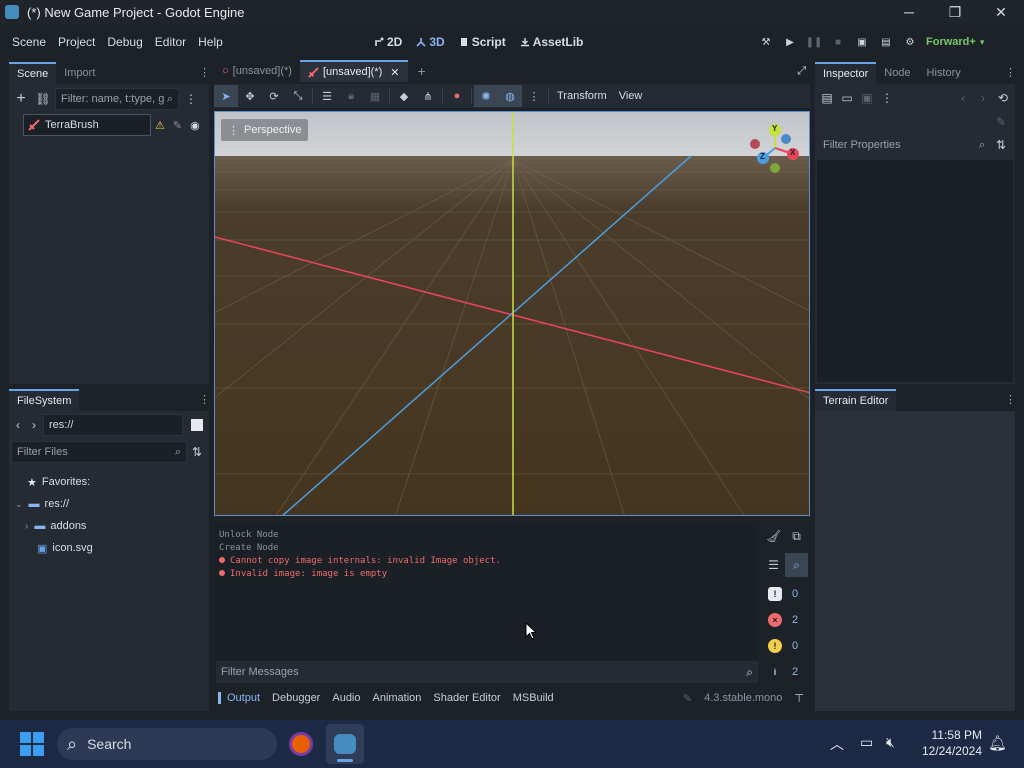 The height and width of the screenshot is (768, 1024). What do you see at coordinates (226, 96) in the screenshot?
I see `select-tool-icon: ➤` at bounding box center [226, 96].